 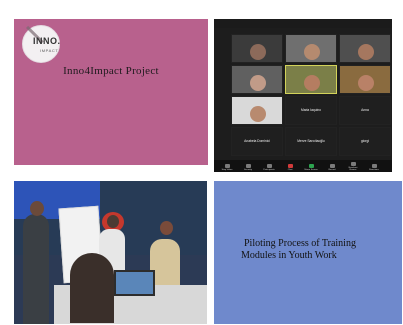 I want to click on zoom-toolbar-button: Reactions, so click(x=374, y=167).